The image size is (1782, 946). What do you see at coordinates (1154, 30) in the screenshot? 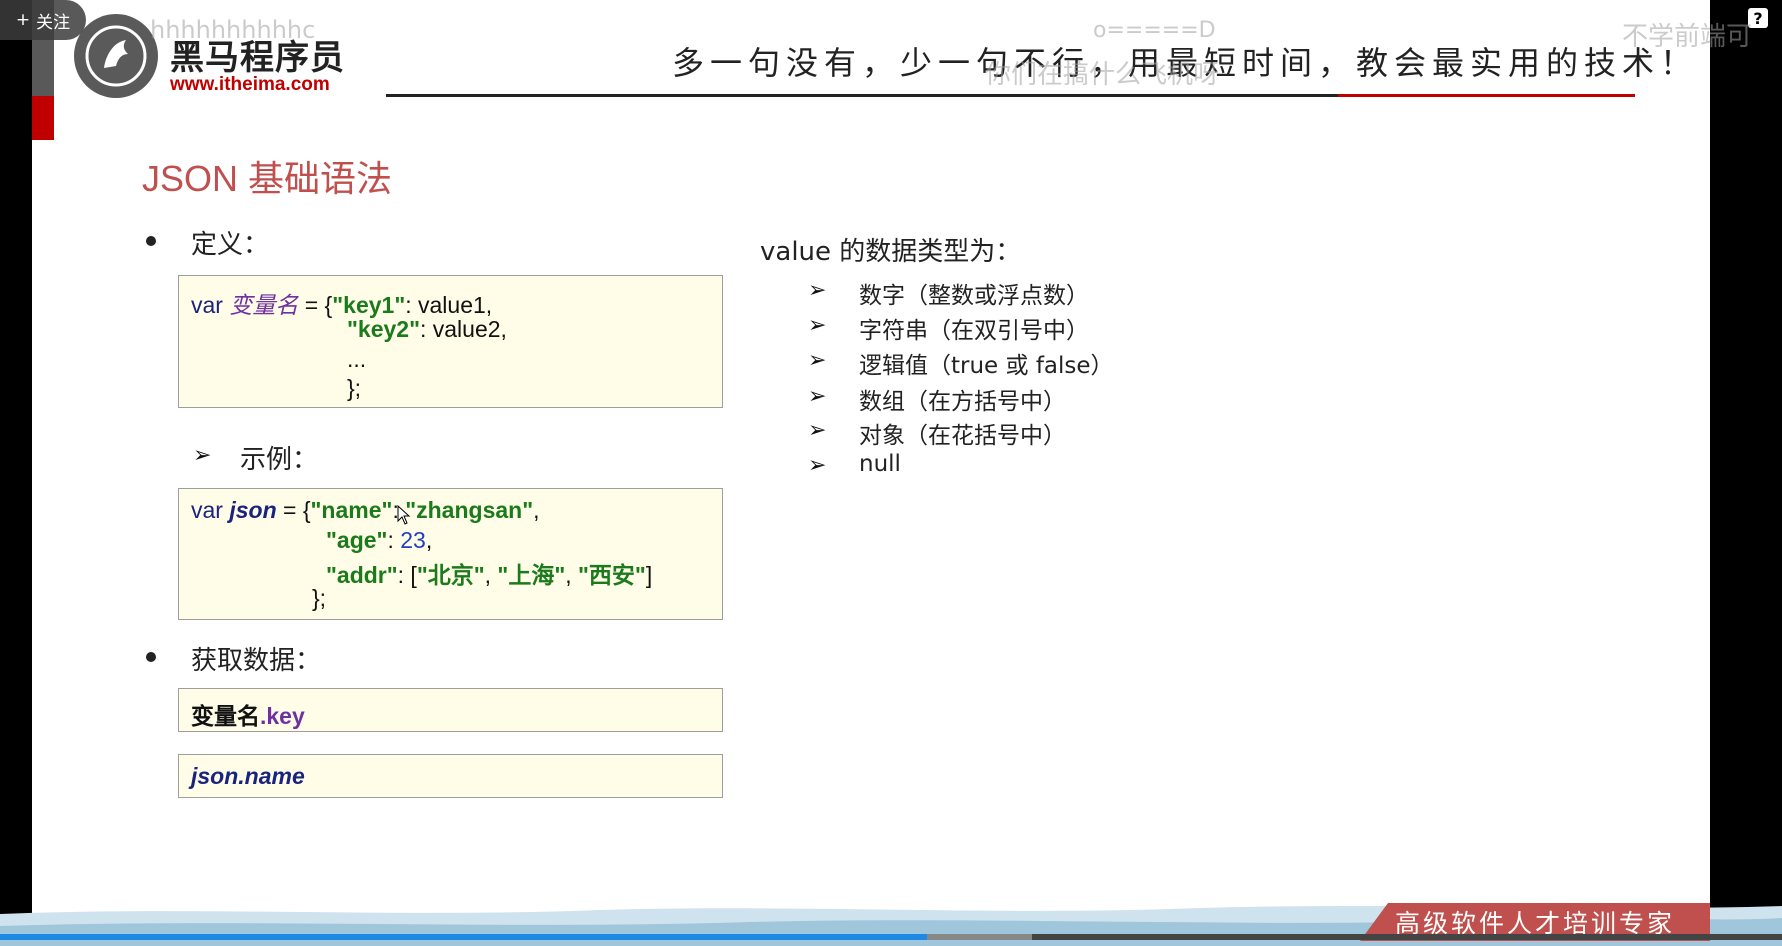
I see `danmaku-comment: o=====D` at bounding box center [1154, 30].